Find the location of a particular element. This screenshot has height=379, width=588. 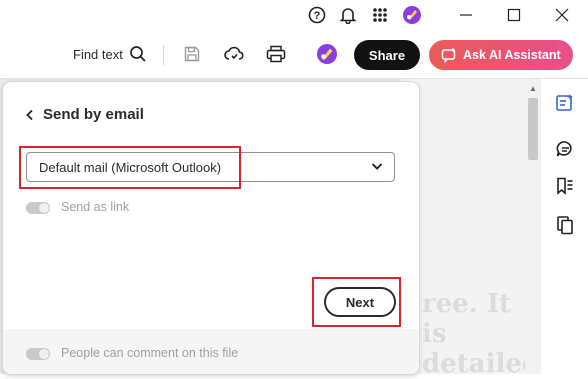

people-can-comment-toggle is located at coordinates (38, 354).